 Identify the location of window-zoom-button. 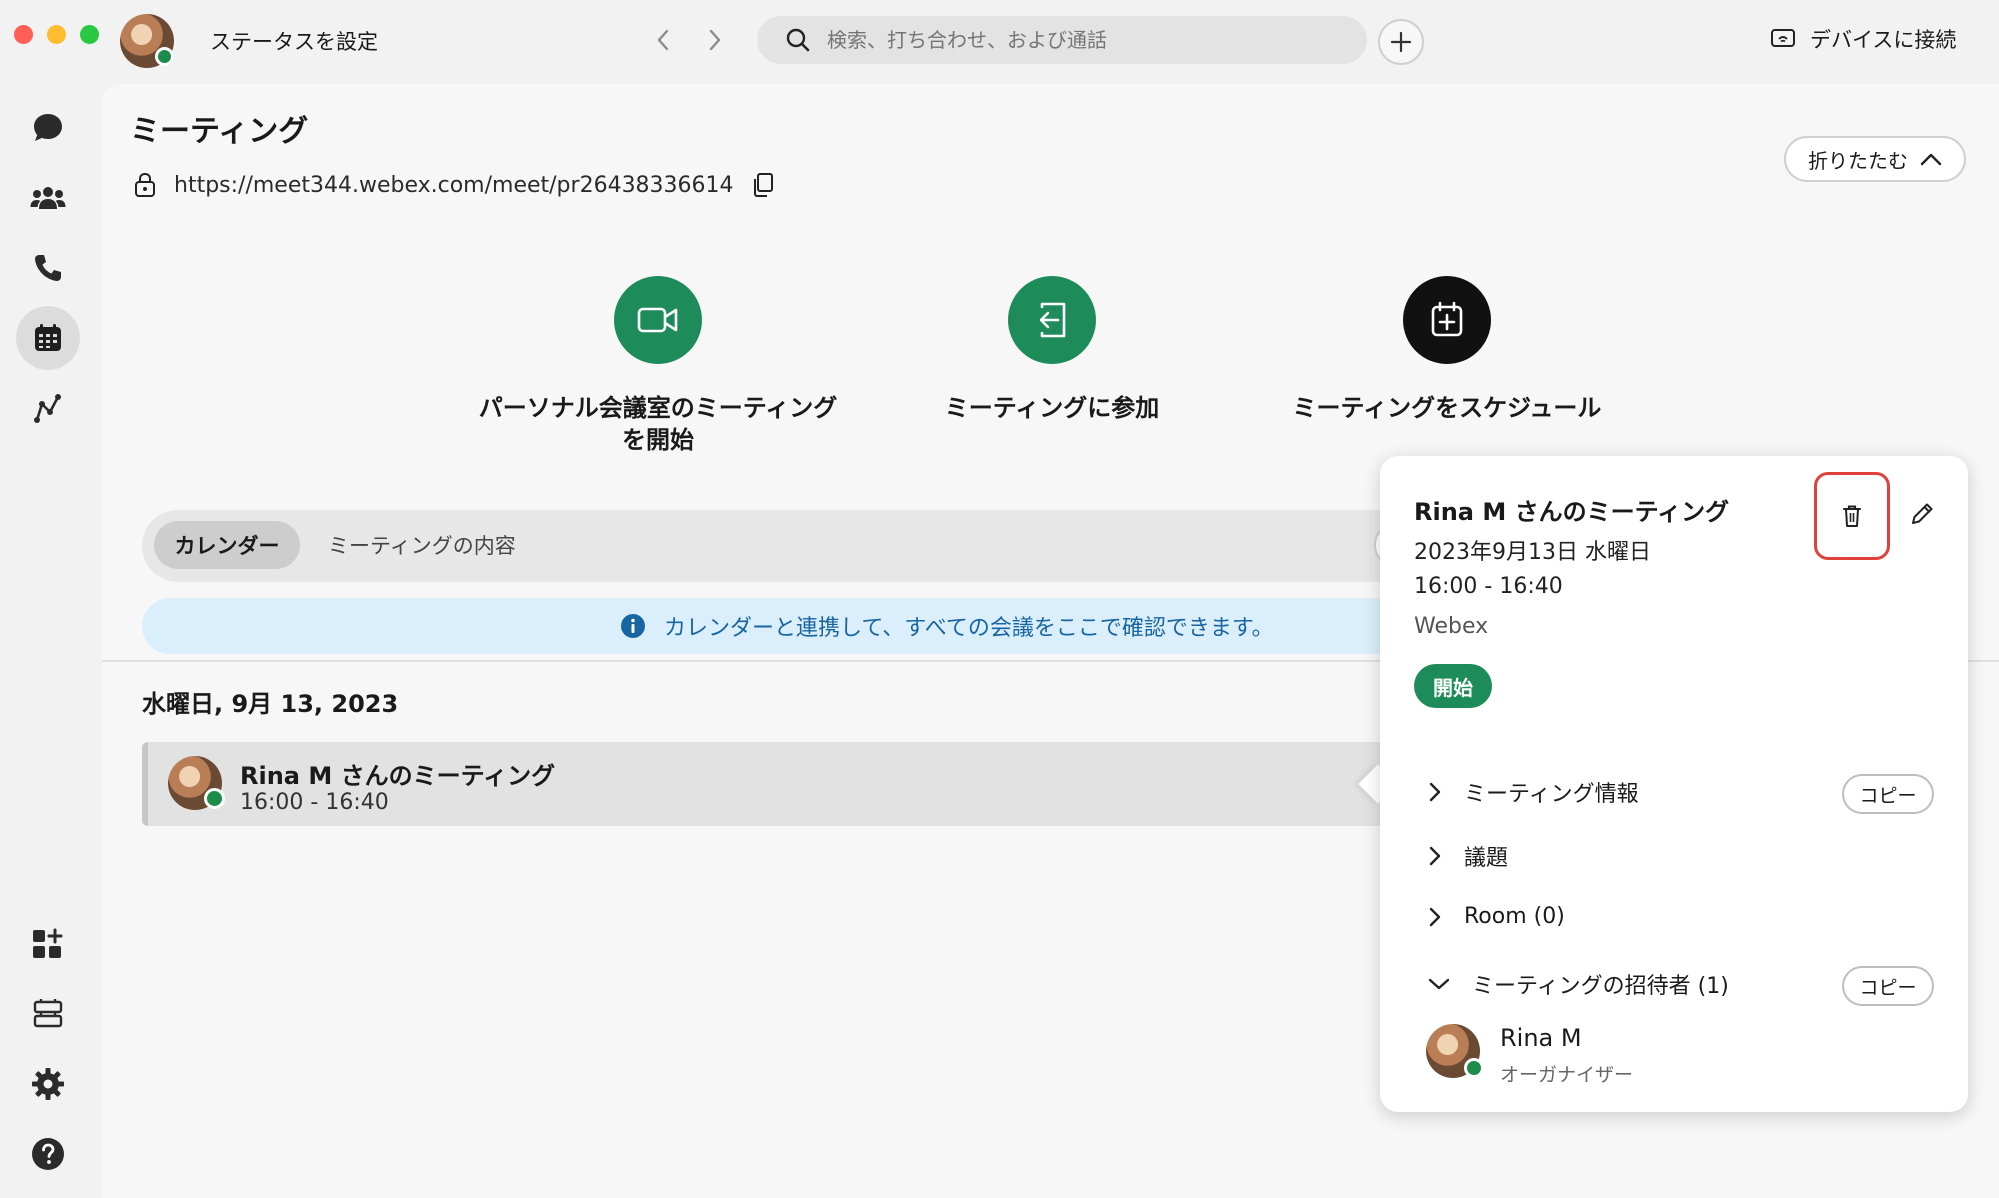
(89, 34).